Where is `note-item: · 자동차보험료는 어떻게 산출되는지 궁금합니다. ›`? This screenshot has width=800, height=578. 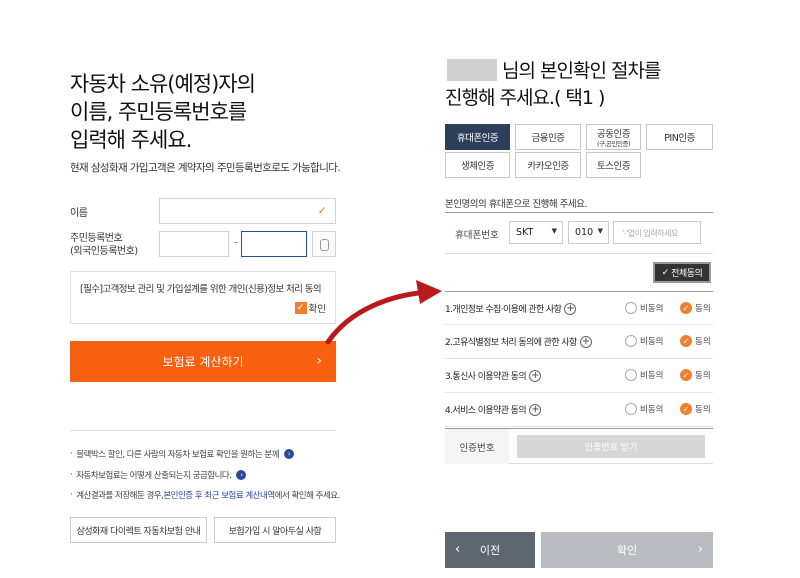
note-item: · 자동차보험료는 어떻게 산출되는지 궁금합니다. › is located at coordinates (158, 475).